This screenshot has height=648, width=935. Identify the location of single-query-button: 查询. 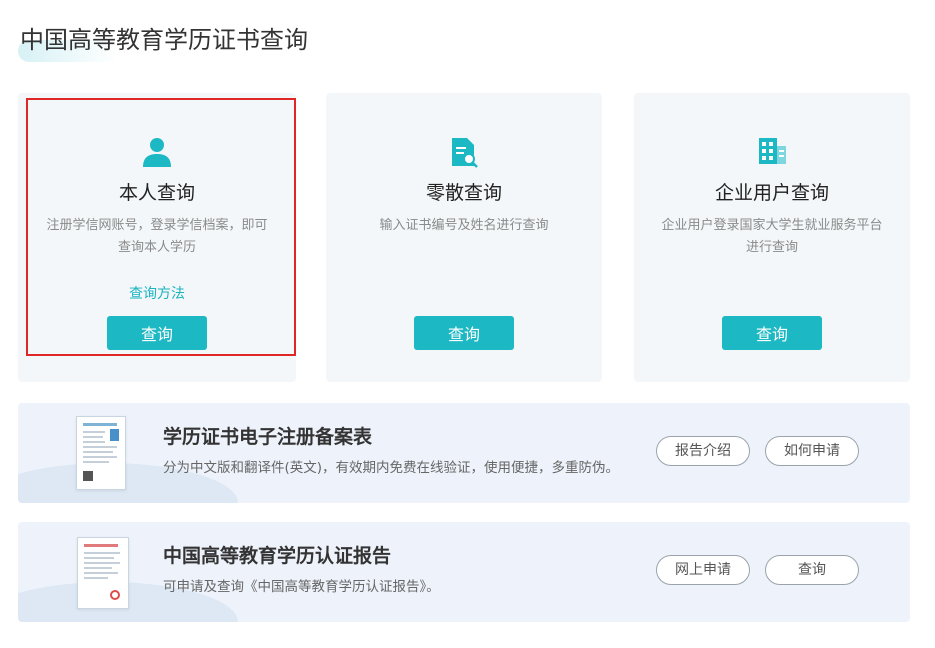
(464, 333).